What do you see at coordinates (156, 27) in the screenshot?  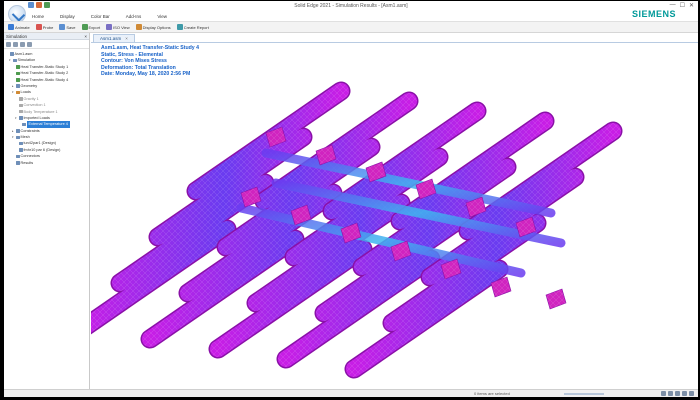 I see `display-options-label: Display Options` at bounding box center [156, 27].